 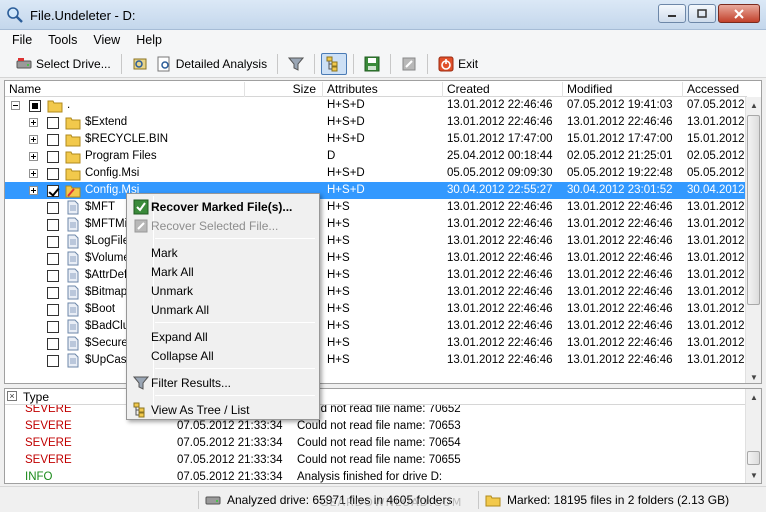 What do you see at coordinates (62, 40) in the screenshot?
I see `menu-tools: Tools` at bounding box center [62, 40].